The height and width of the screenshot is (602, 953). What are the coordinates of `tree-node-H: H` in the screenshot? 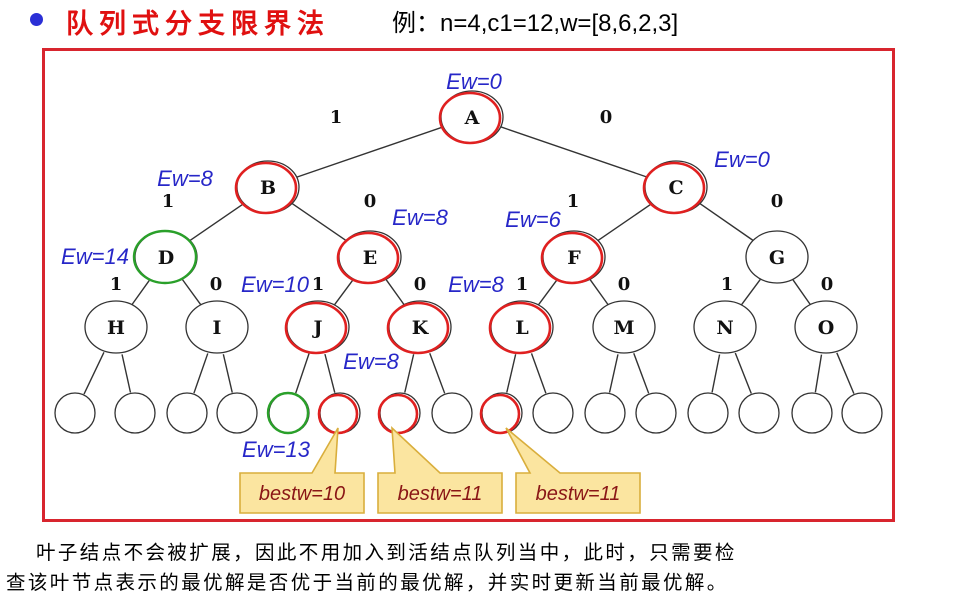 It's located at (116, 327).